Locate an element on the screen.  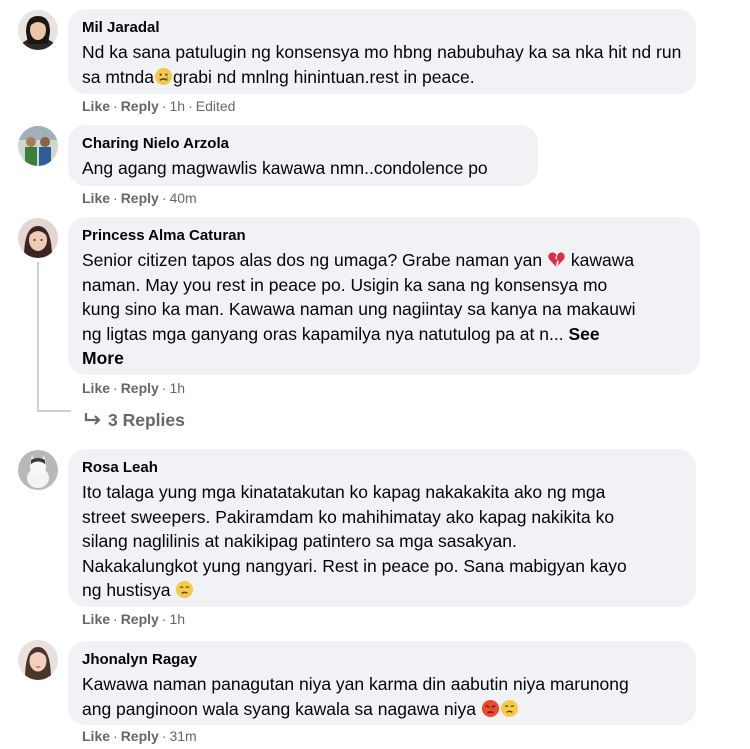
comment-actions: Like · Reply · 1h · Edited is located at coordinates (159, 106).